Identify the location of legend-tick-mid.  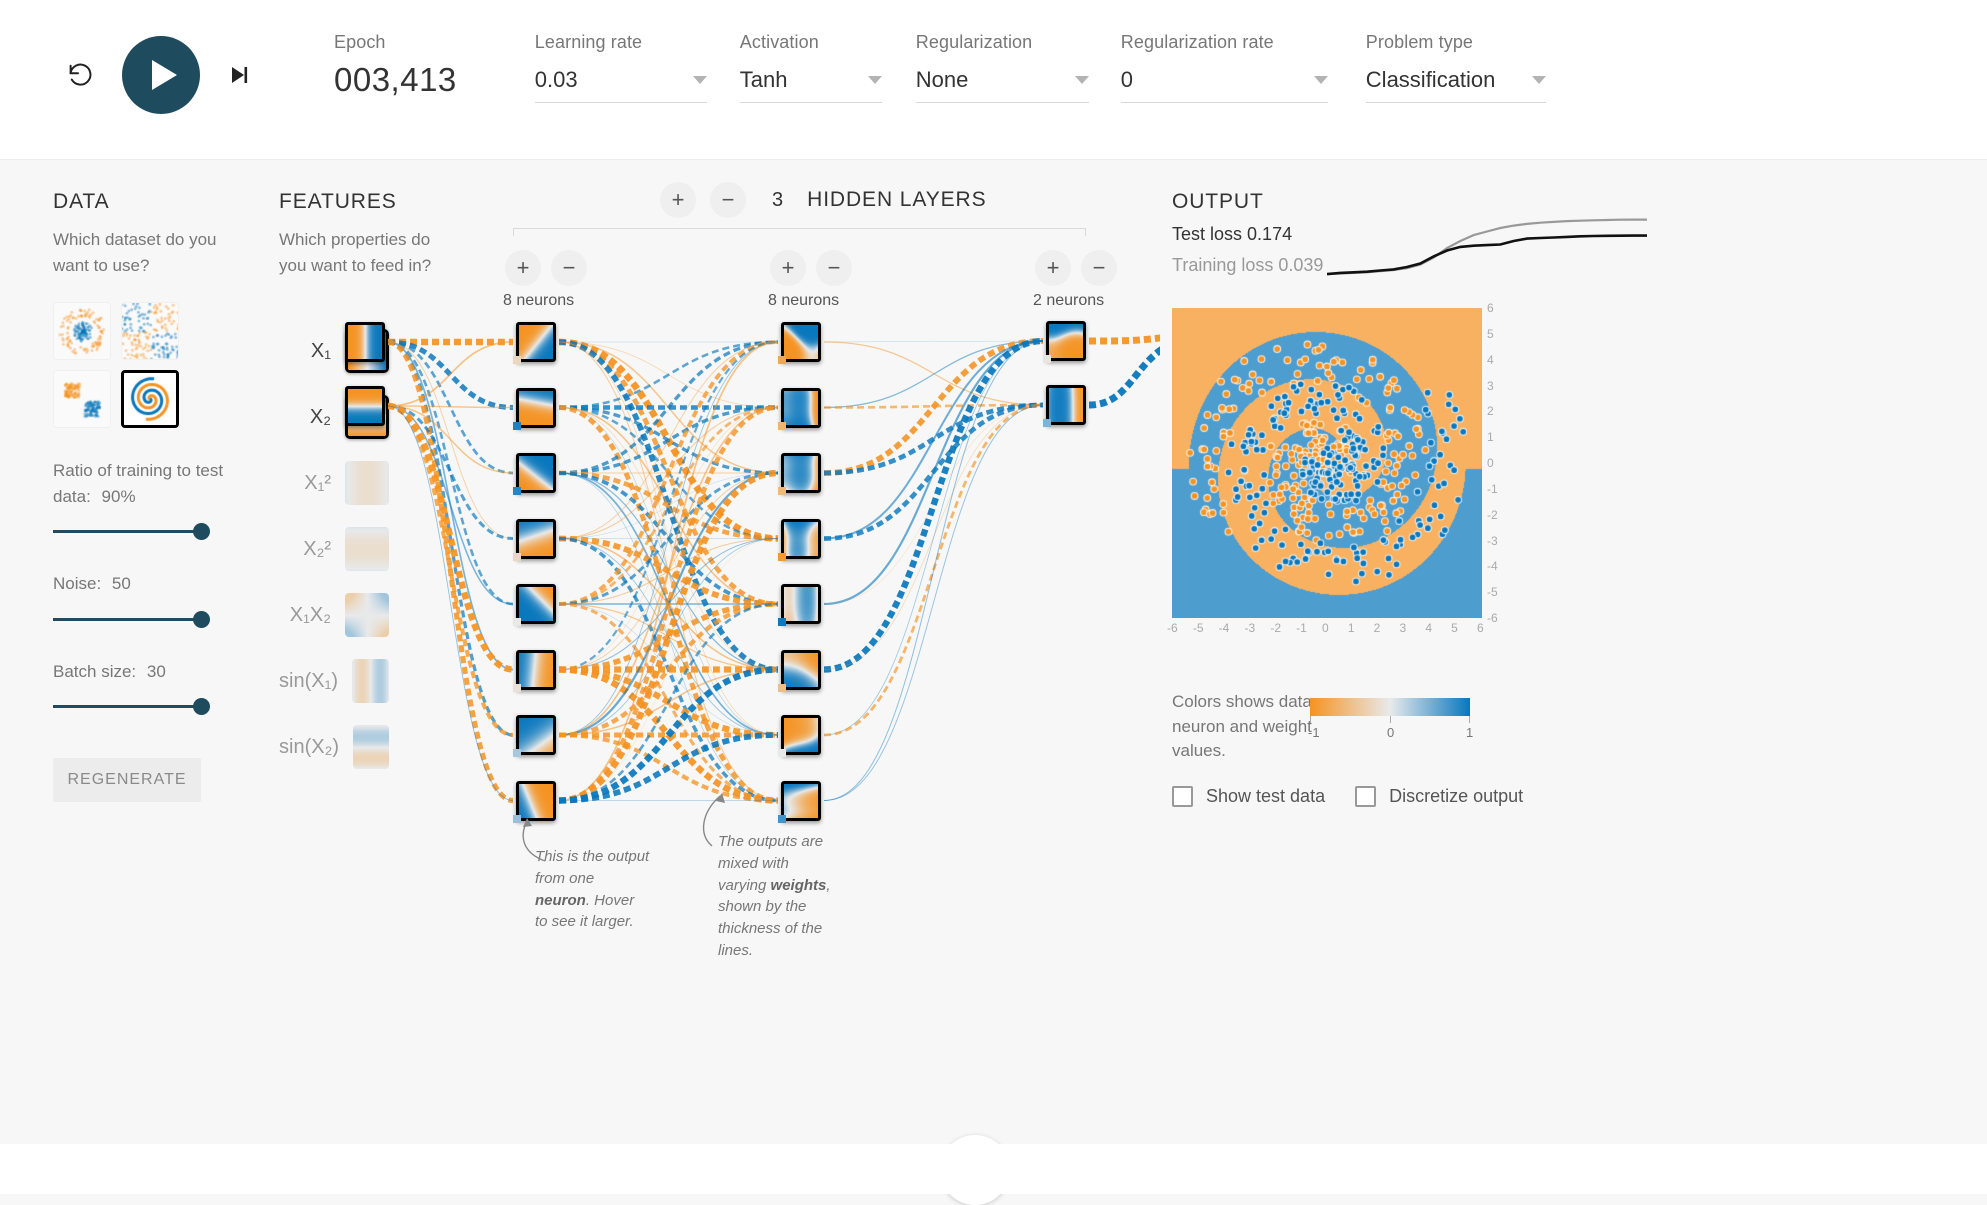
(1390, 719).